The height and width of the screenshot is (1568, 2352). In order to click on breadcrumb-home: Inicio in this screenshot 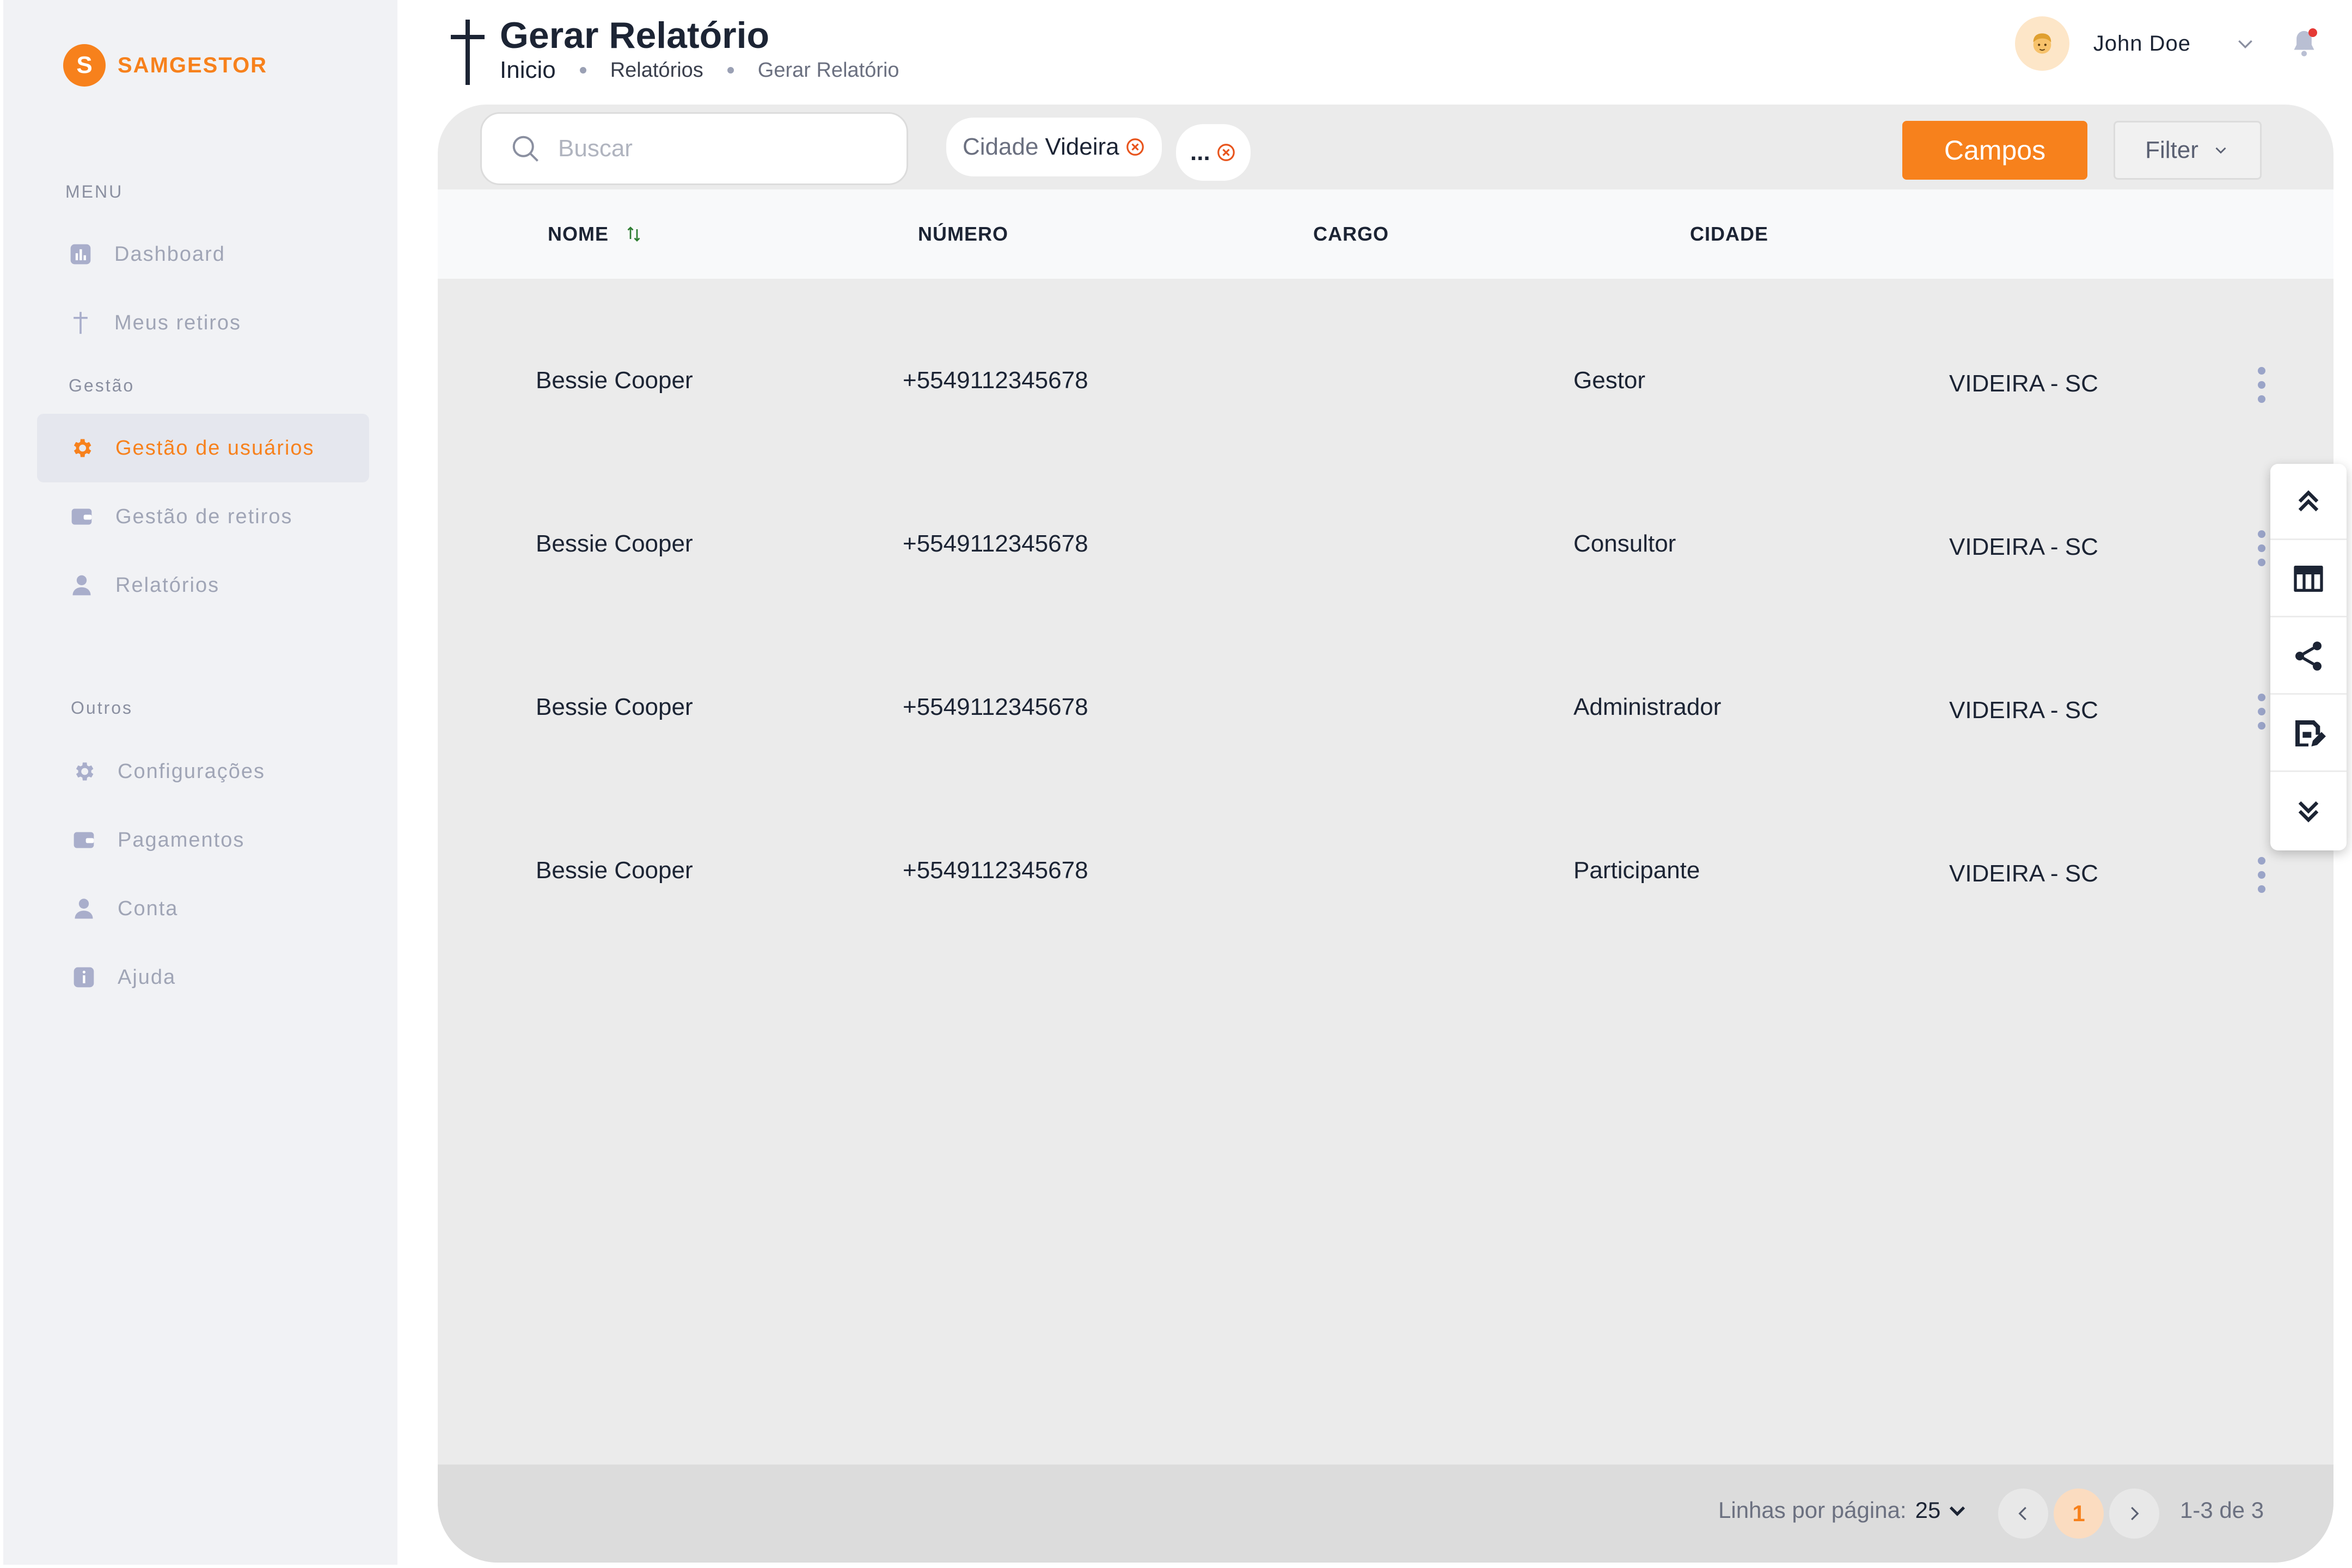, I will do `click(528, 70)`.